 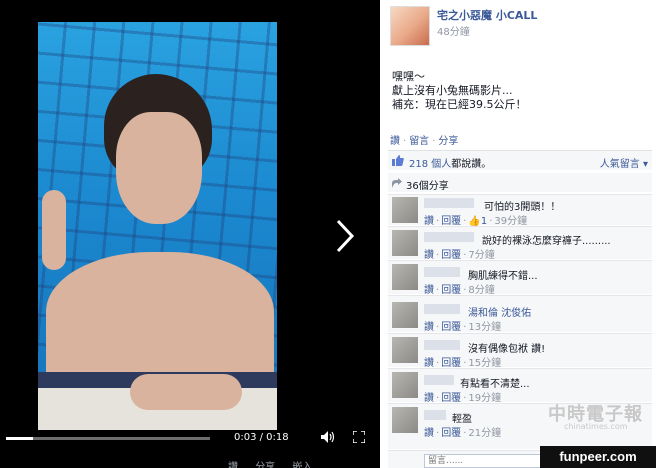 What do you see at coordinates (108, 438) in the screenshot?
I see `video-progress-bar` at bounding box center [108, 438].